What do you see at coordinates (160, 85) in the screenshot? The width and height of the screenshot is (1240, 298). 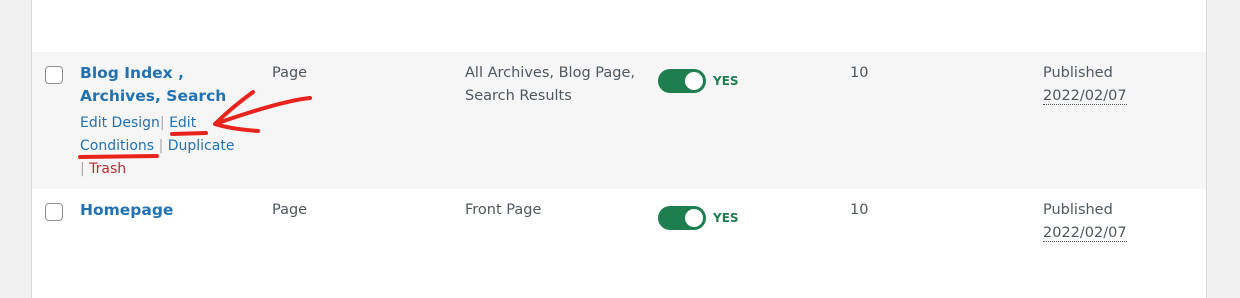 I see `row-title-link: Blog Index , Archives, Search` at bounding box center [160, 85].